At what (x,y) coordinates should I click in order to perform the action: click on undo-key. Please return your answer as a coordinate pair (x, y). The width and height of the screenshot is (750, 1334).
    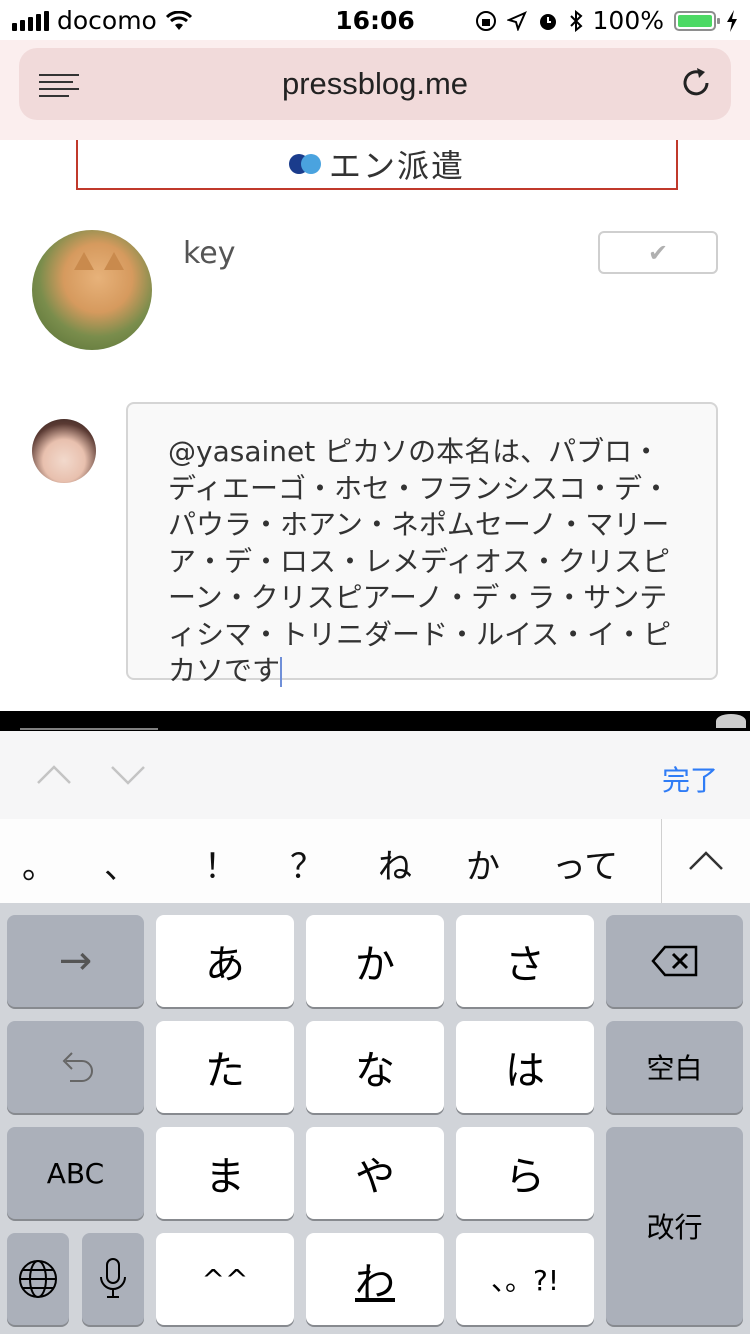
    Looking at the image, I should click on (75, 1067).